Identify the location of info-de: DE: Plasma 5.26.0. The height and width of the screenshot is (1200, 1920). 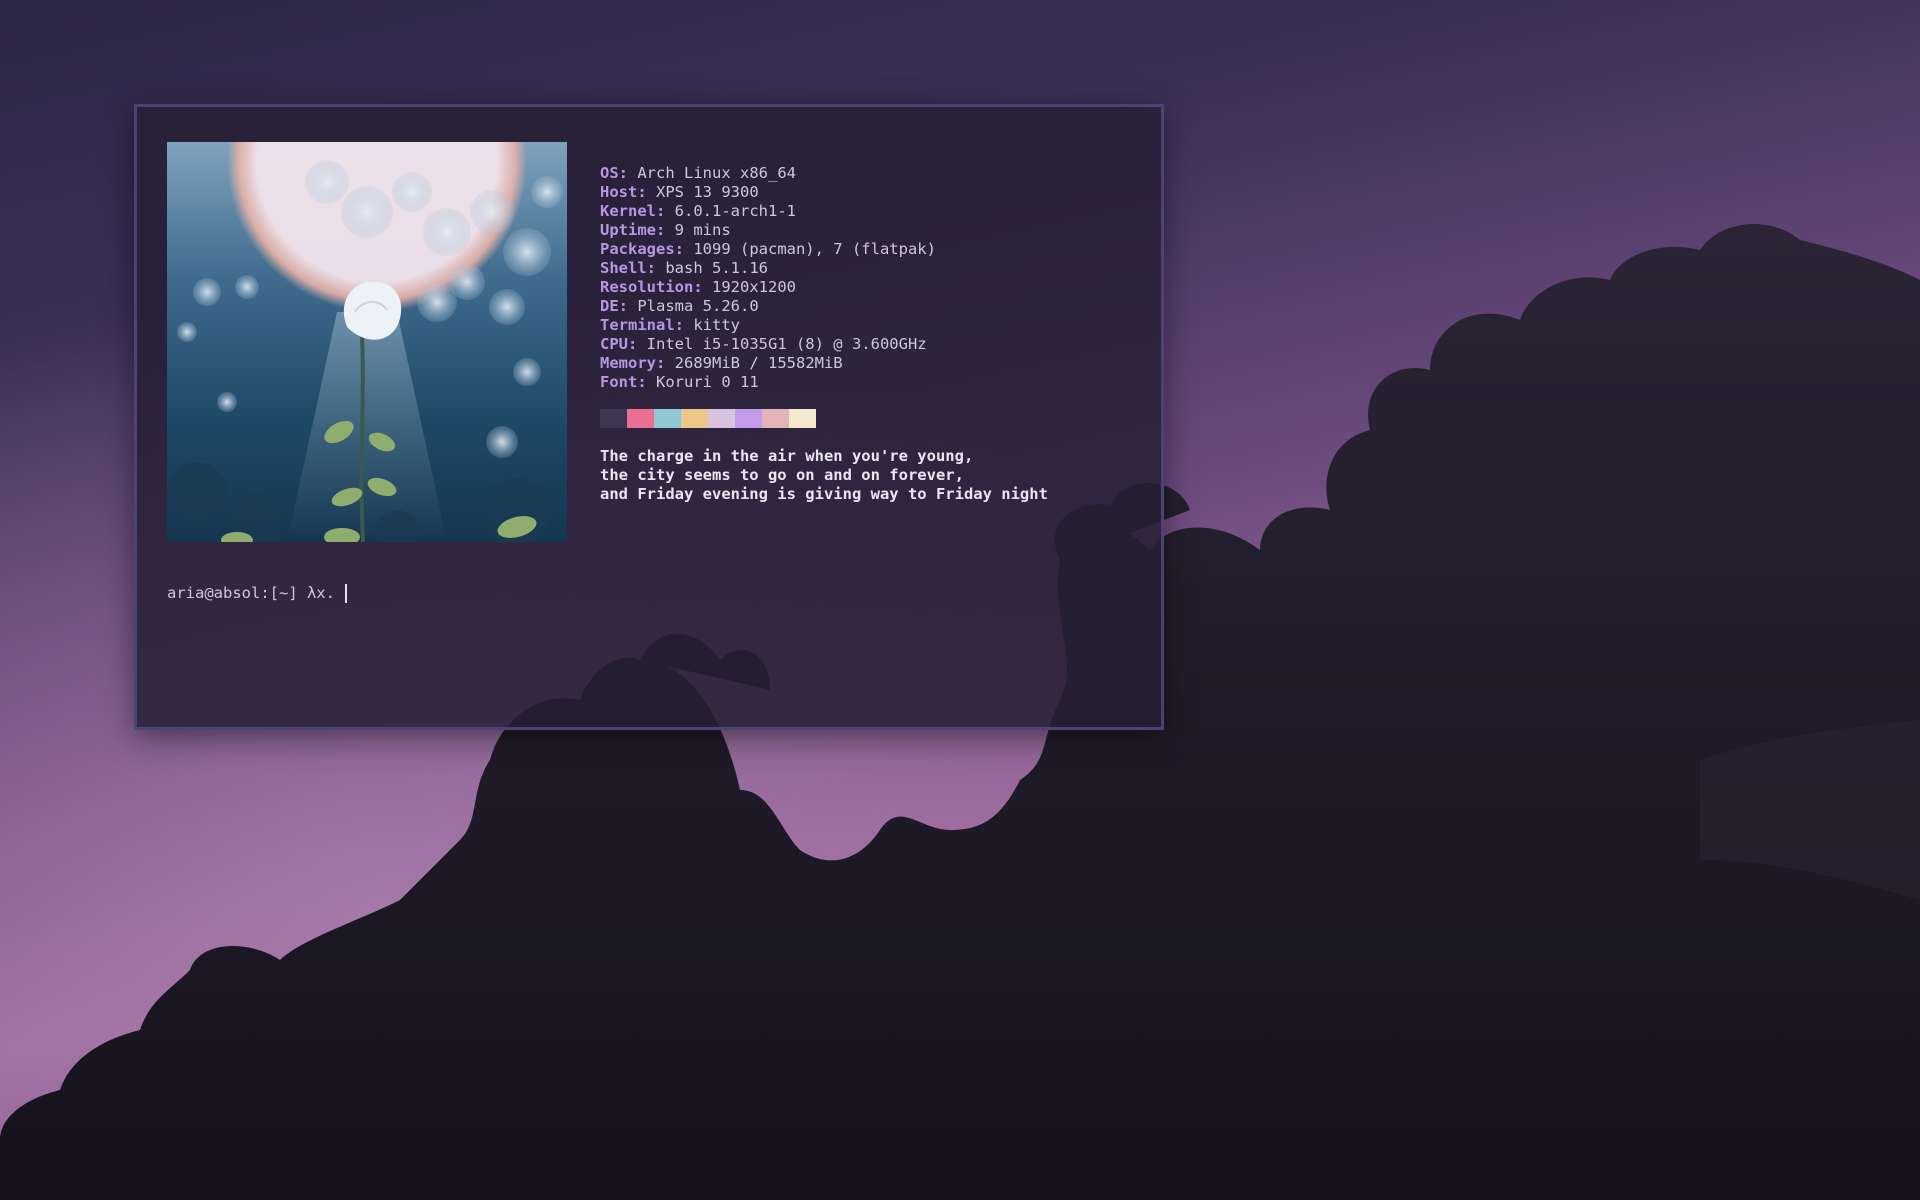
(679, 306).